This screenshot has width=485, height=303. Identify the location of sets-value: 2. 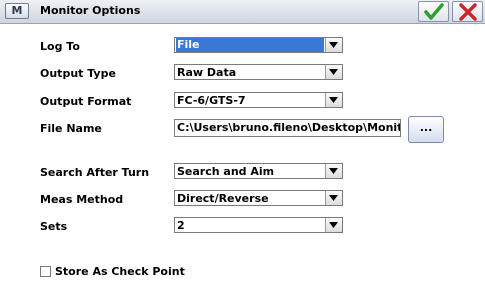
(181, 225).